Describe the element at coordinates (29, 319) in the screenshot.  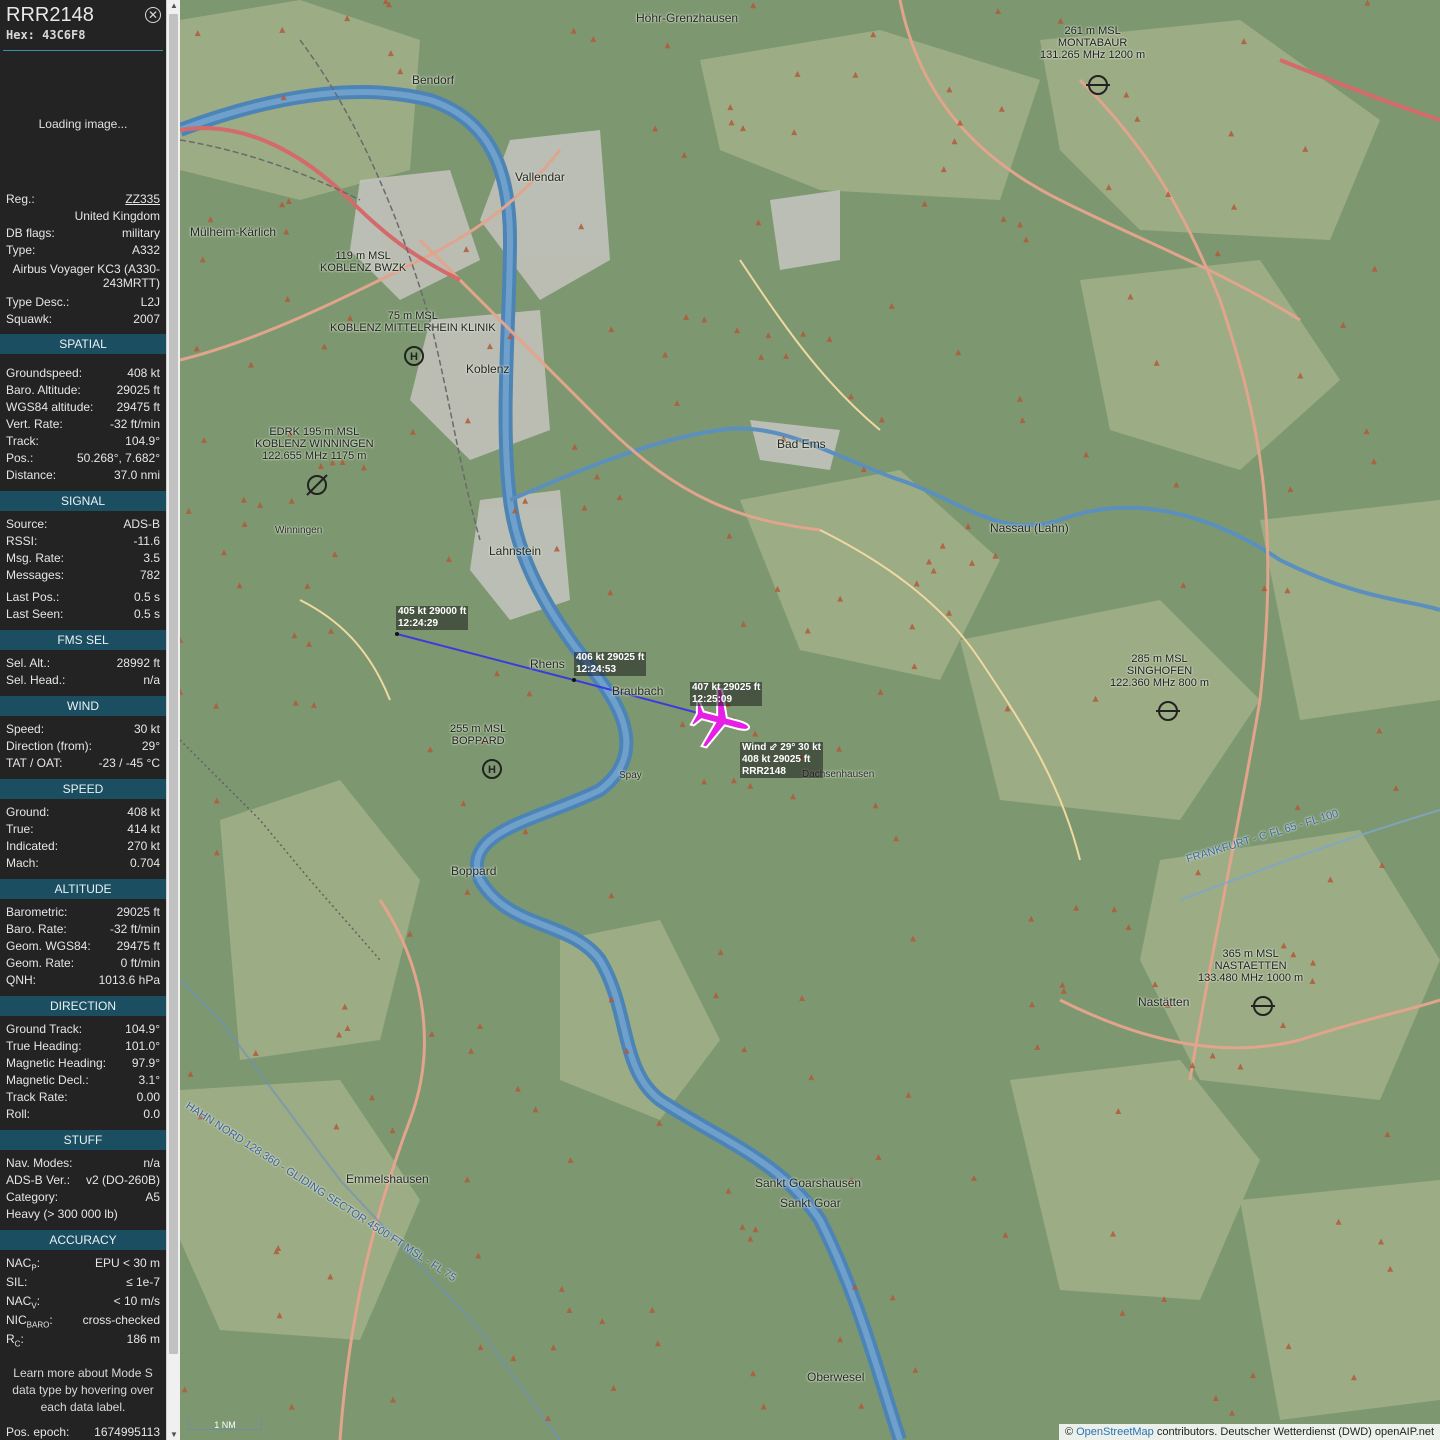
I see `info-label: Squawk:` at that location.